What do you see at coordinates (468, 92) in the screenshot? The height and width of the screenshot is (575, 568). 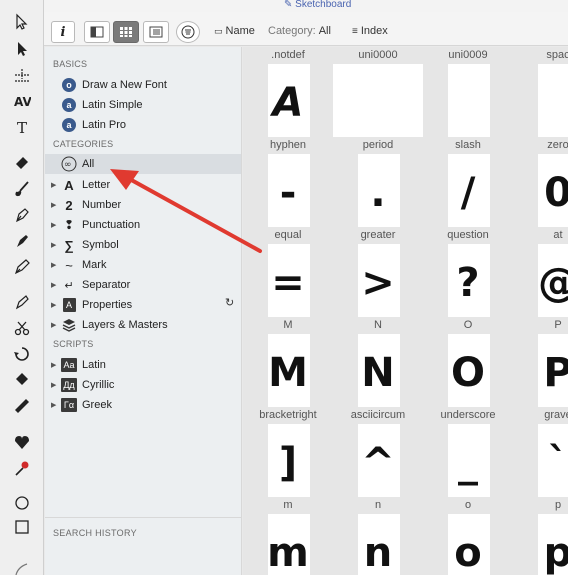 I see `glyph-cell: uni0009` at bounding box center [468, 92].